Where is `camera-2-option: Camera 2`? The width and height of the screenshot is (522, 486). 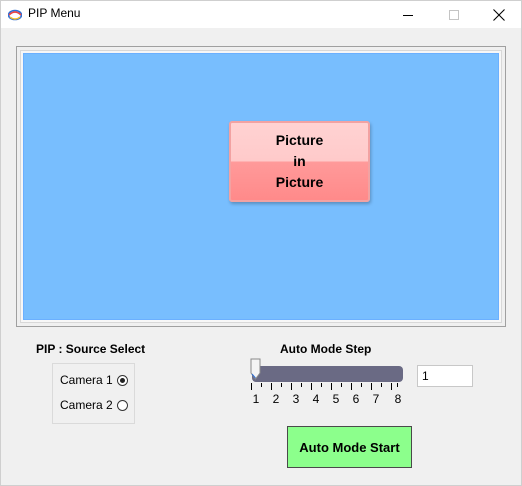
camera-2-option: Camera 2 is located at coordinates (94, 405).